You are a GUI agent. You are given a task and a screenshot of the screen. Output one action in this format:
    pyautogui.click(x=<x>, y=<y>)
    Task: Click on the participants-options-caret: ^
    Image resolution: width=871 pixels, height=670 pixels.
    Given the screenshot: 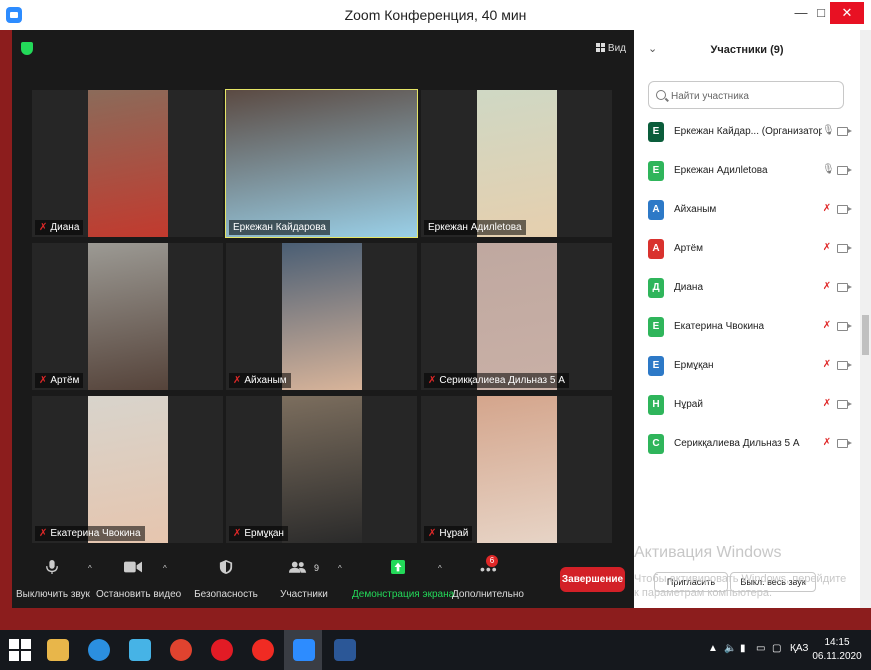 What is the action you would take?
    pyautogui.click(x=340, y=568)
    